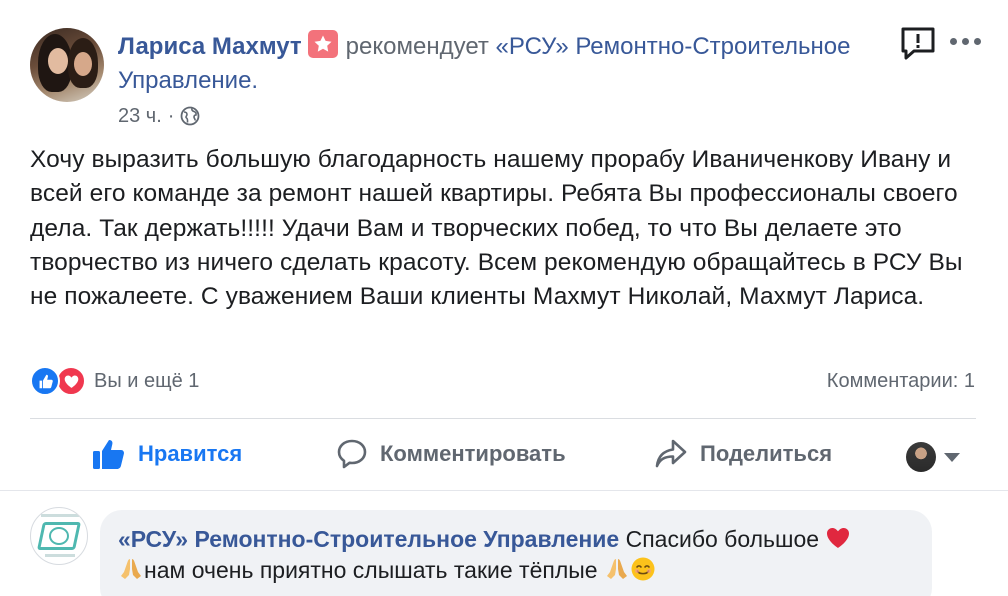 The height and width of the screenshot is (596, 1008). Describe the element at coordinates (352, 454) in the screenshot. I see `comment-icon` at that location.